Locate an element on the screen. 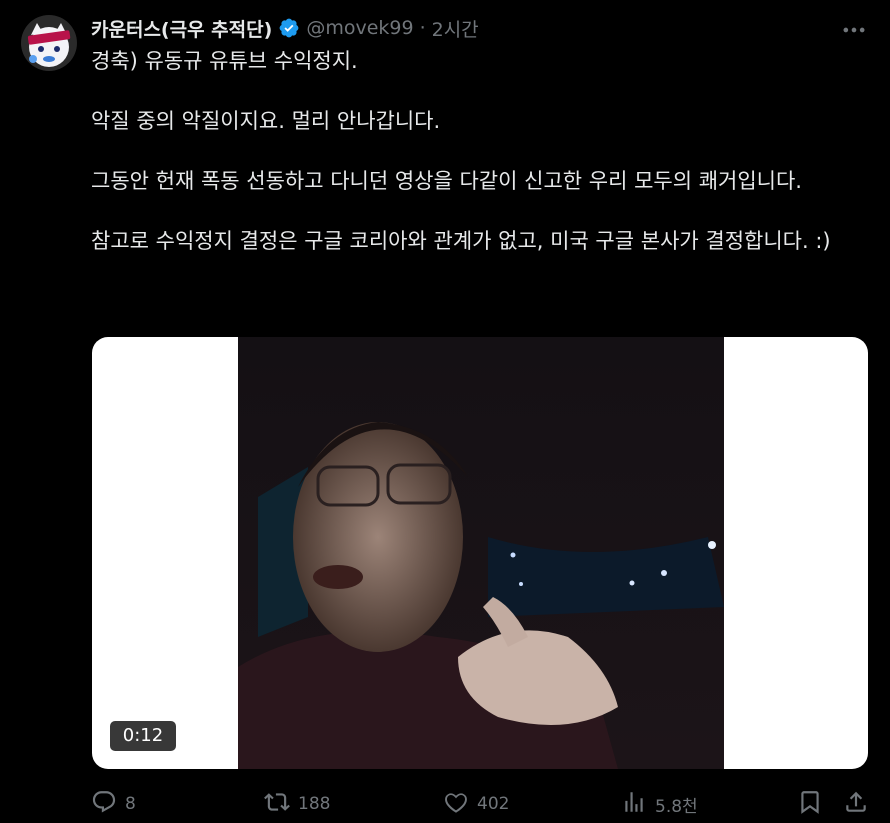  retweet-count: 188 is located at coordinates (314, 804).